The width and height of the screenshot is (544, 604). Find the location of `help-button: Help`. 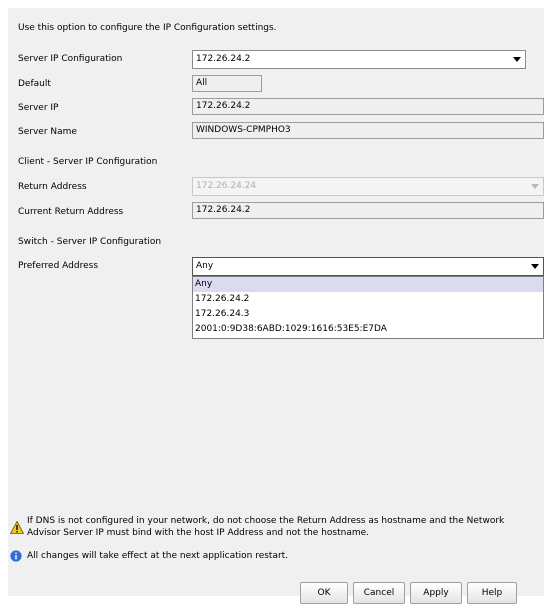

help-button: Help is located at coordinates (492, 593).